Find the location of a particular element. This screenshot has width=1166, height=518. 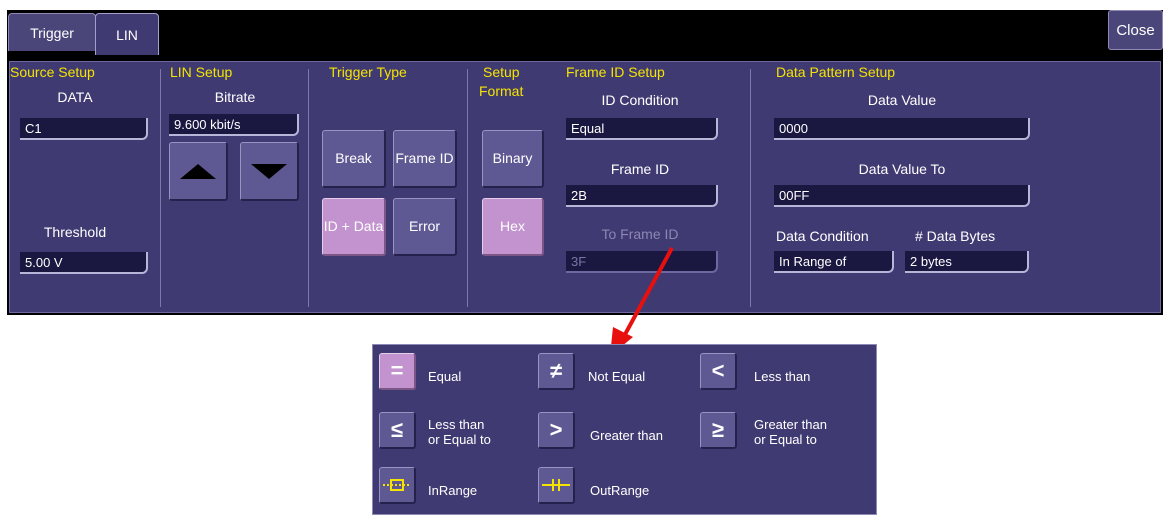

equal-icon: = is located at coordinates (397, 370).